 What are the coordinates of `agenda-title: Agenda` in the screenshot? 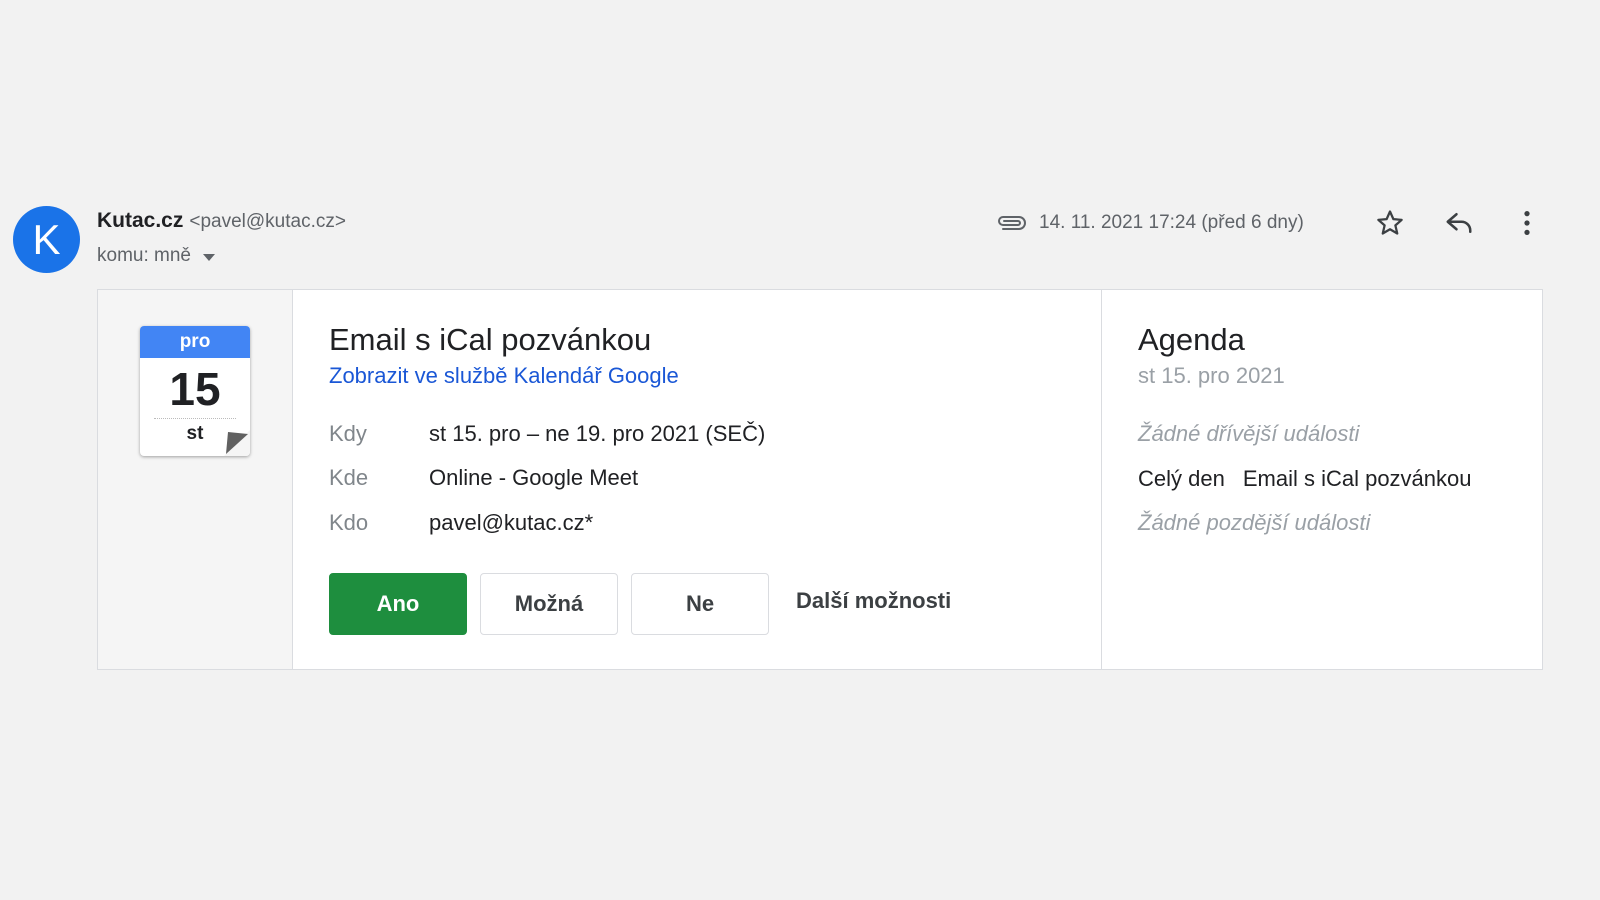 It's located at (1191, 339).